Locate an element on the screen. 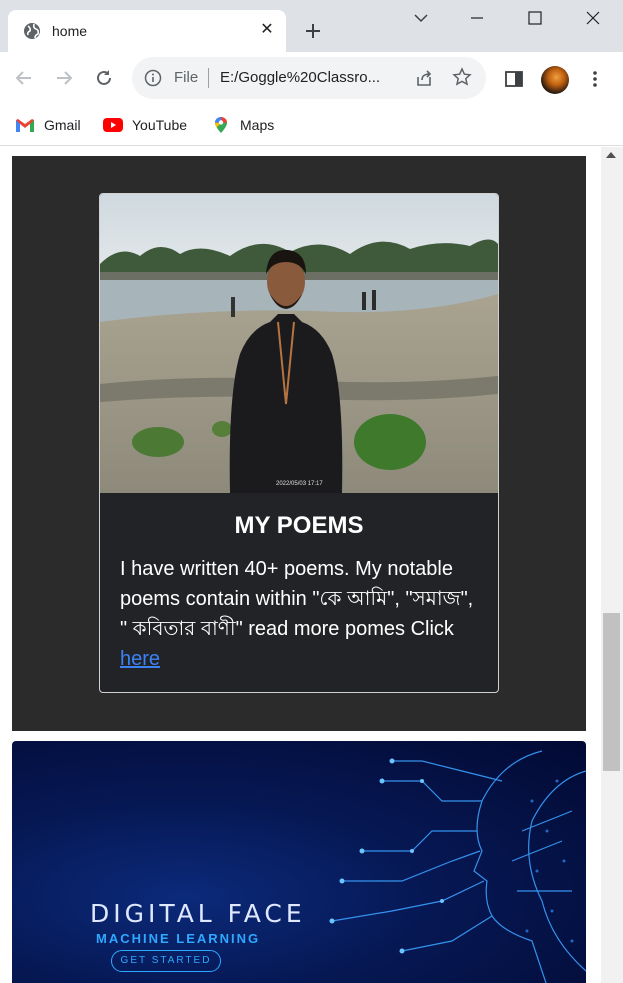 The width and height of the screenshot is (623, 983). bookmark-label: Gmail is located at coordinates (62, 125).